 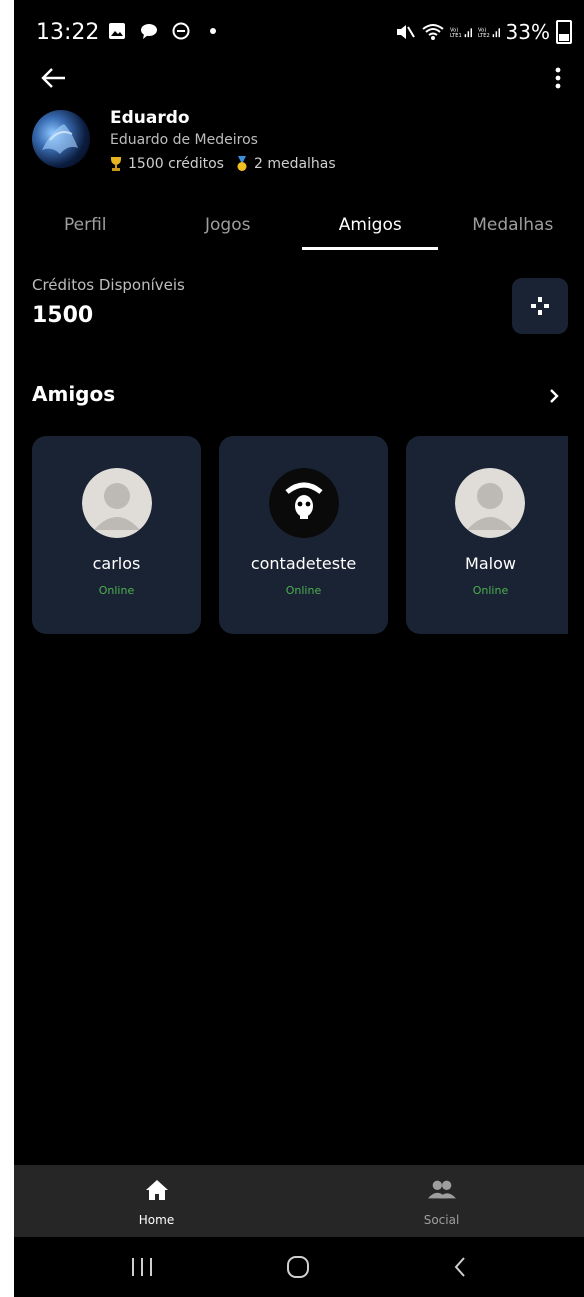 I want to click on status-notification-icons, so click(x=165, y=31).